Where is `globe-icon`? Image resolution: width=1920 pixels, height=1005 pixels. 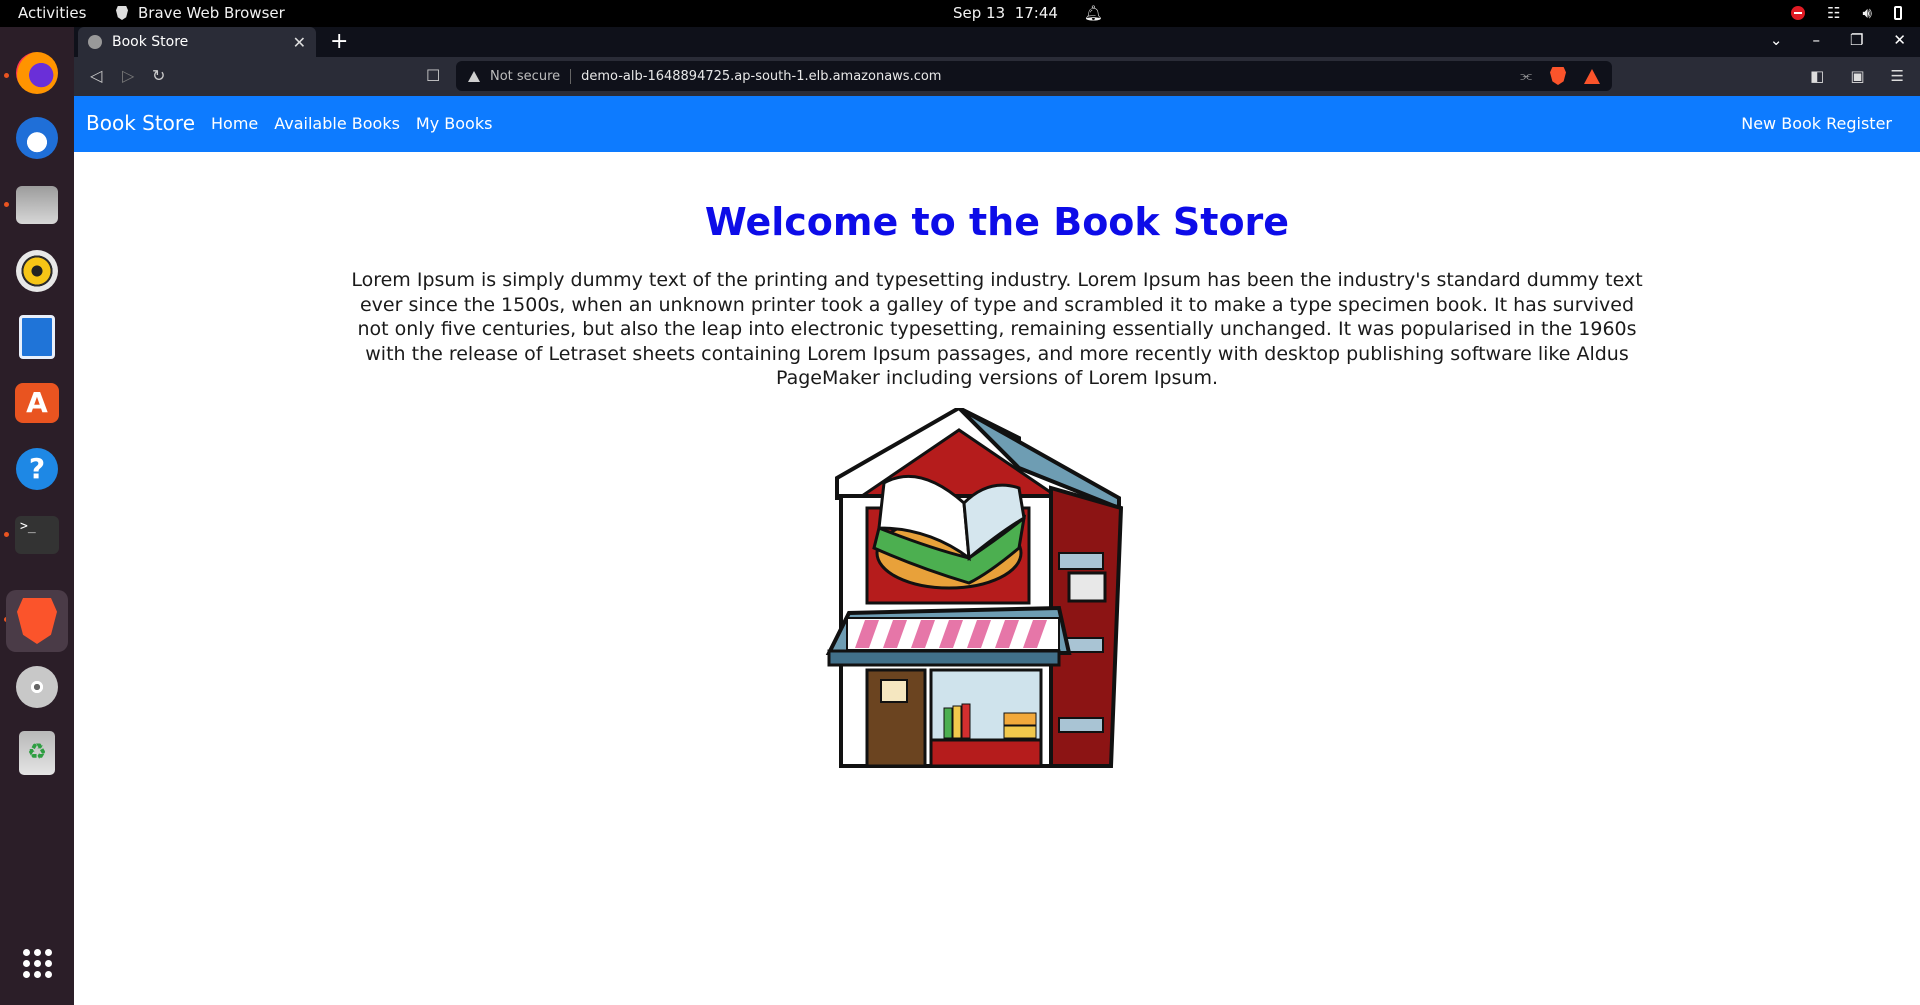 globe-icon is located at coordinates (95, 42).